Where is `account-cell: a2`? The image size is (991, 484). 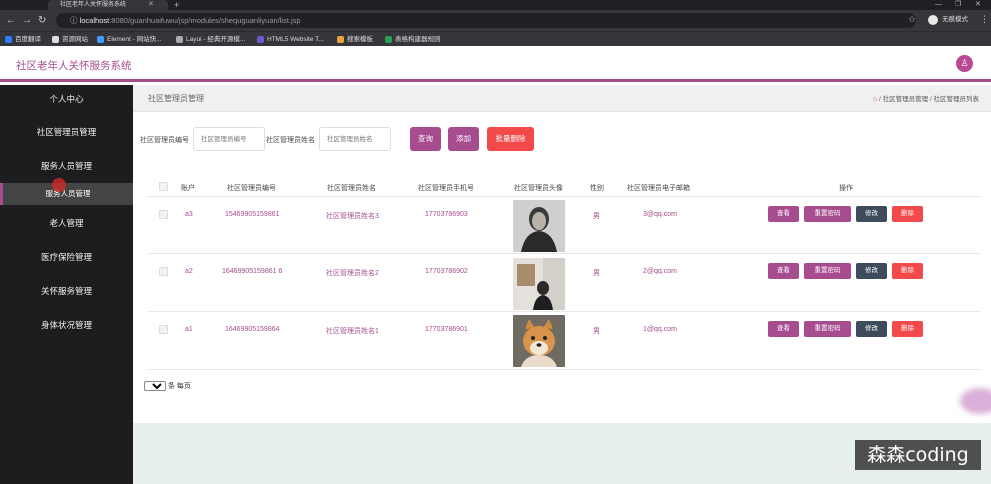
account-cell: a2 is located at coordinates (189, 271).